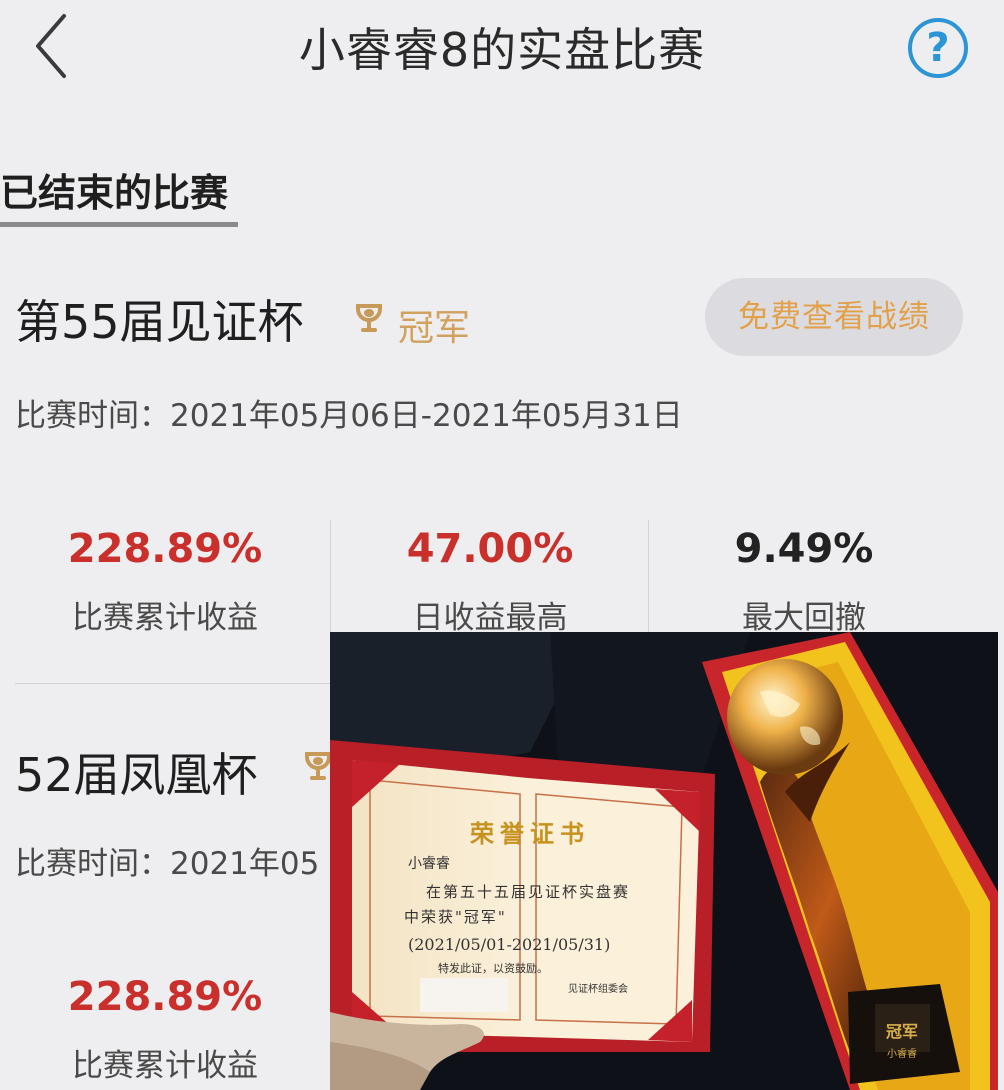  What do you see at coordinates (159, 322) in the screenshot?
I see `contest-title: 第55届见证杯` at bounding box center [159, 322].